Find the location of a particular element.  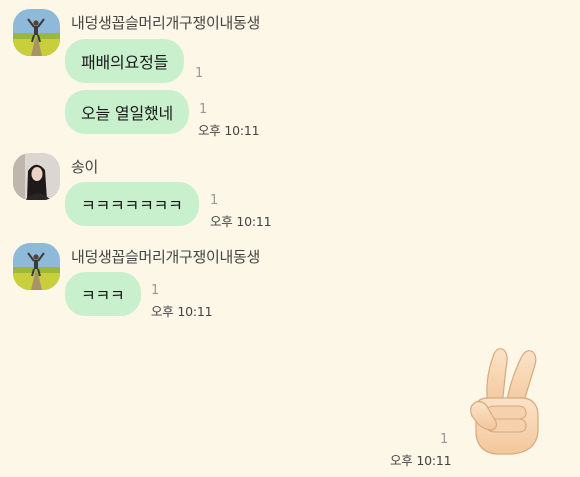

victory-hand-emoji is located at coordinates (505, 402).